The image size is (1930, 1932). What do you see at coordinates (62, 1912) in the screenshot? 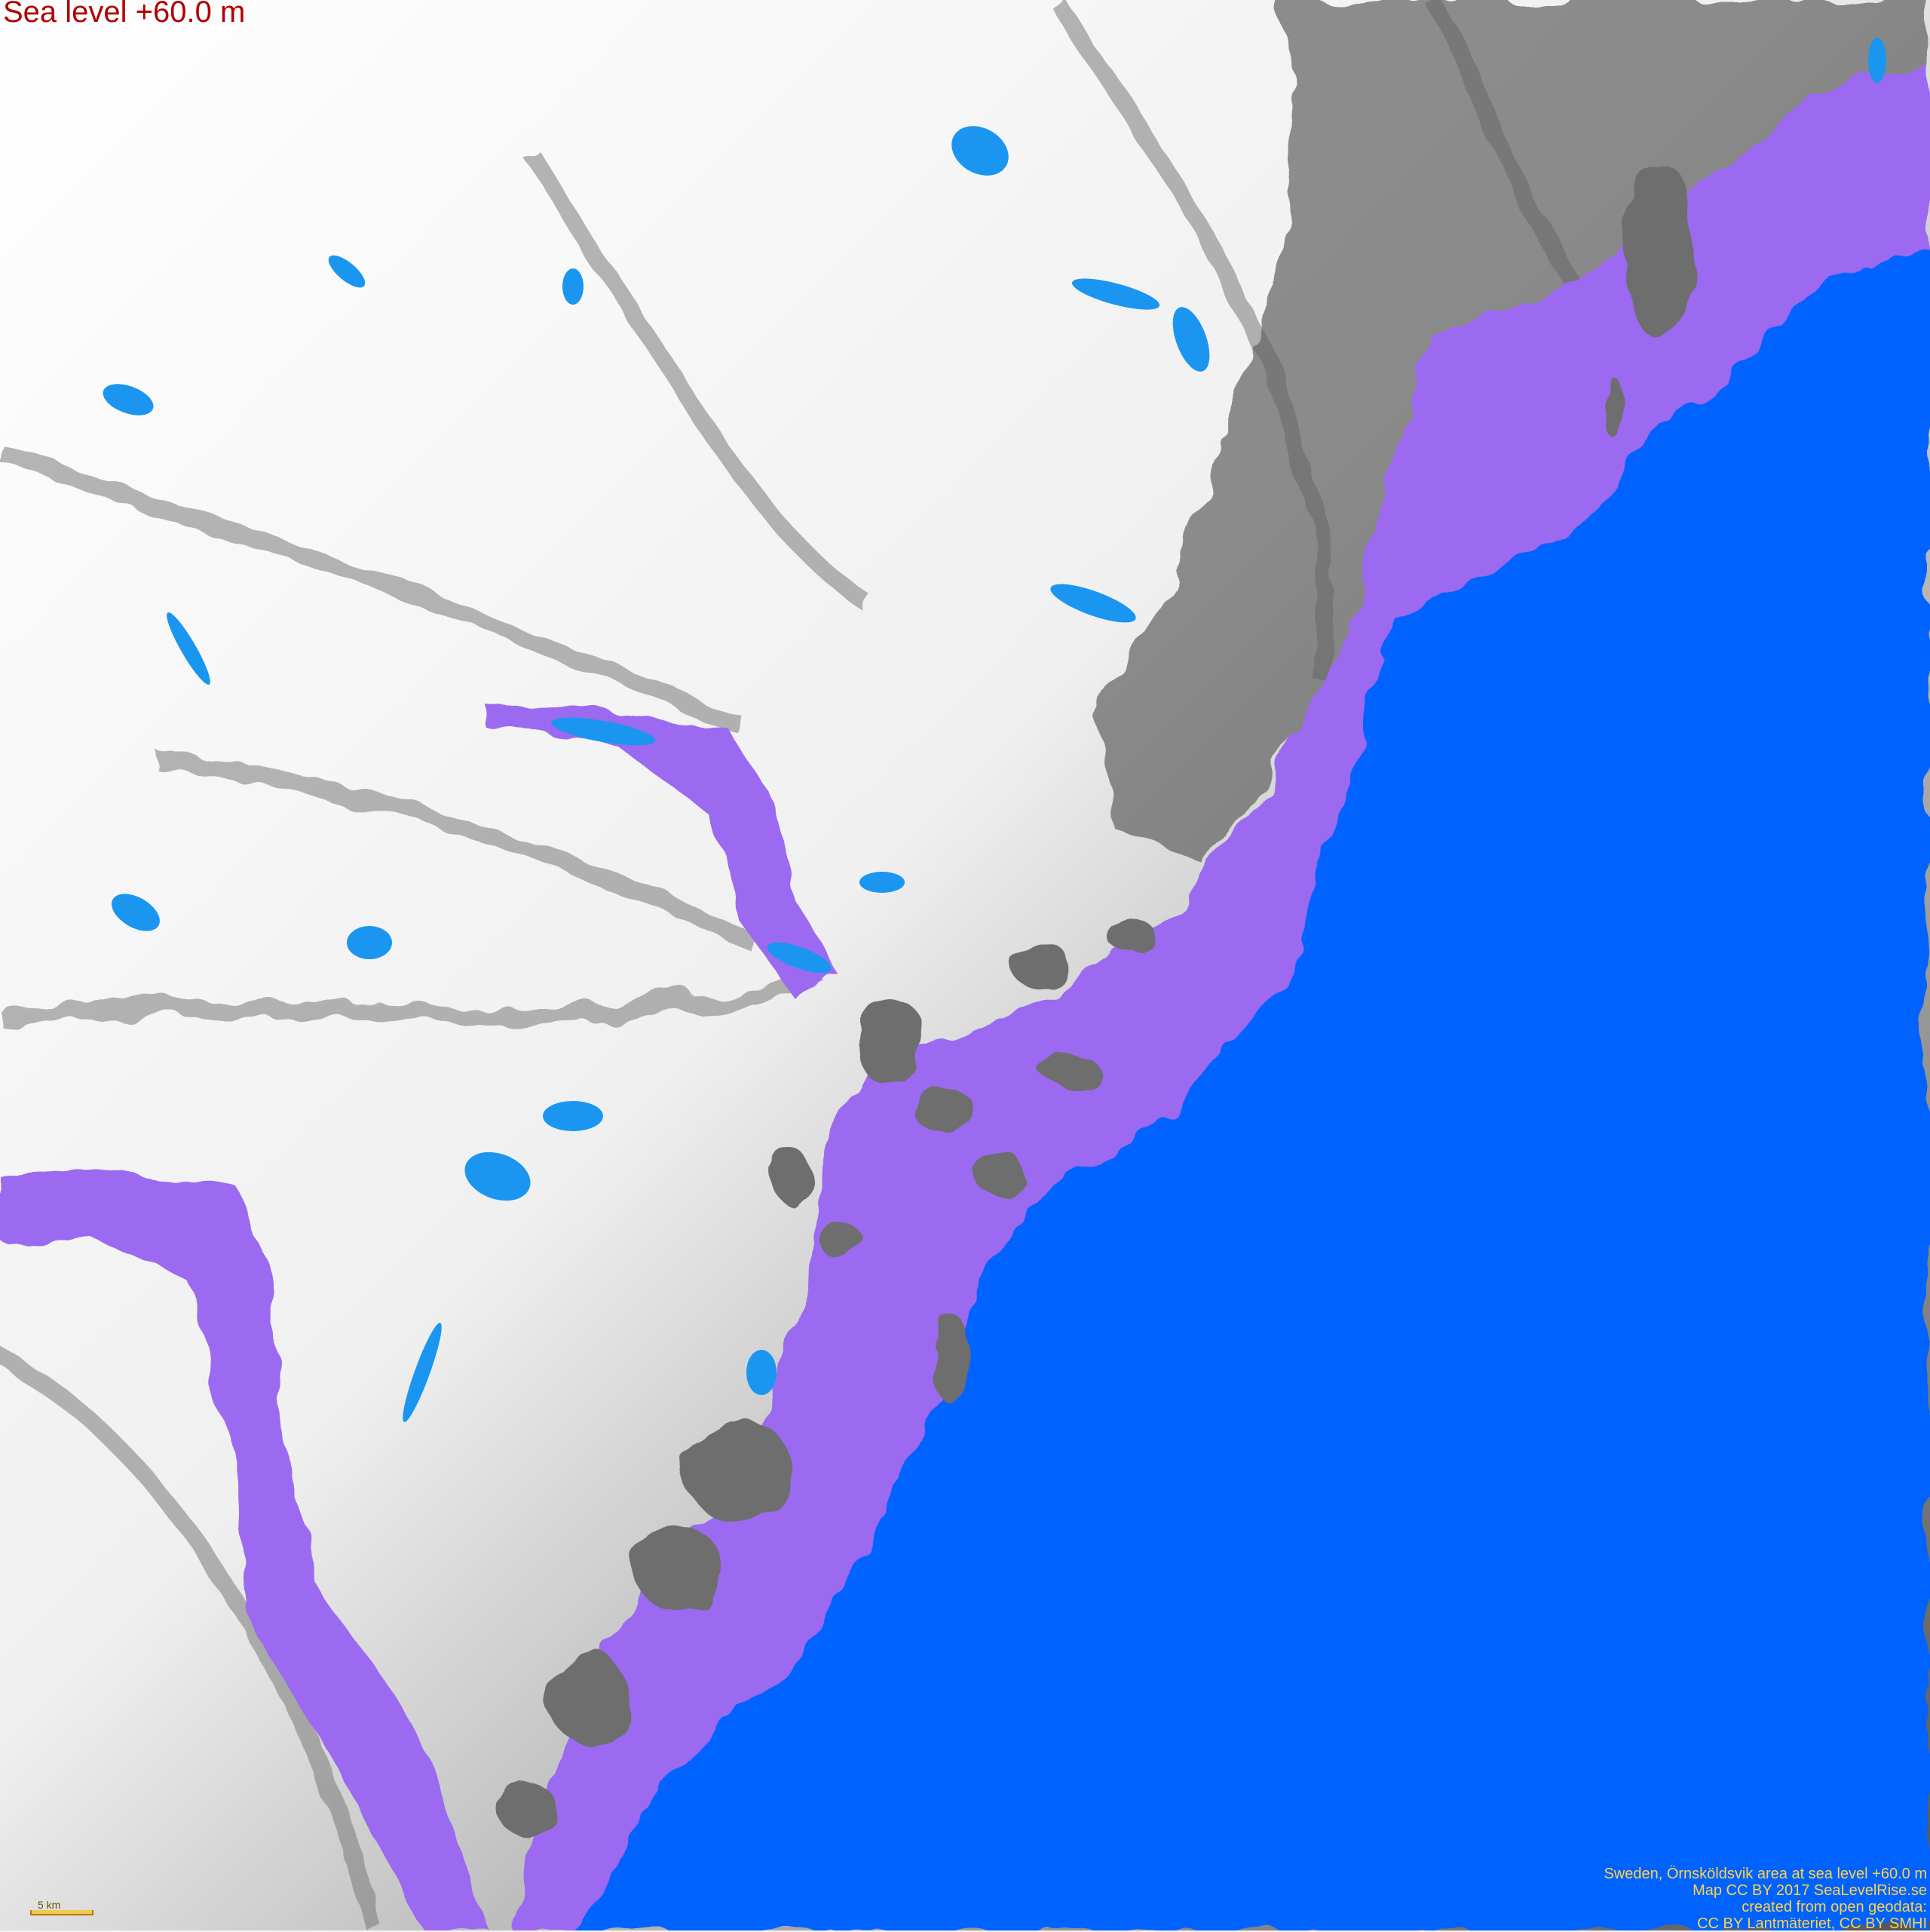
I see `scale-bar-line` at bounding box center [62, 1912].